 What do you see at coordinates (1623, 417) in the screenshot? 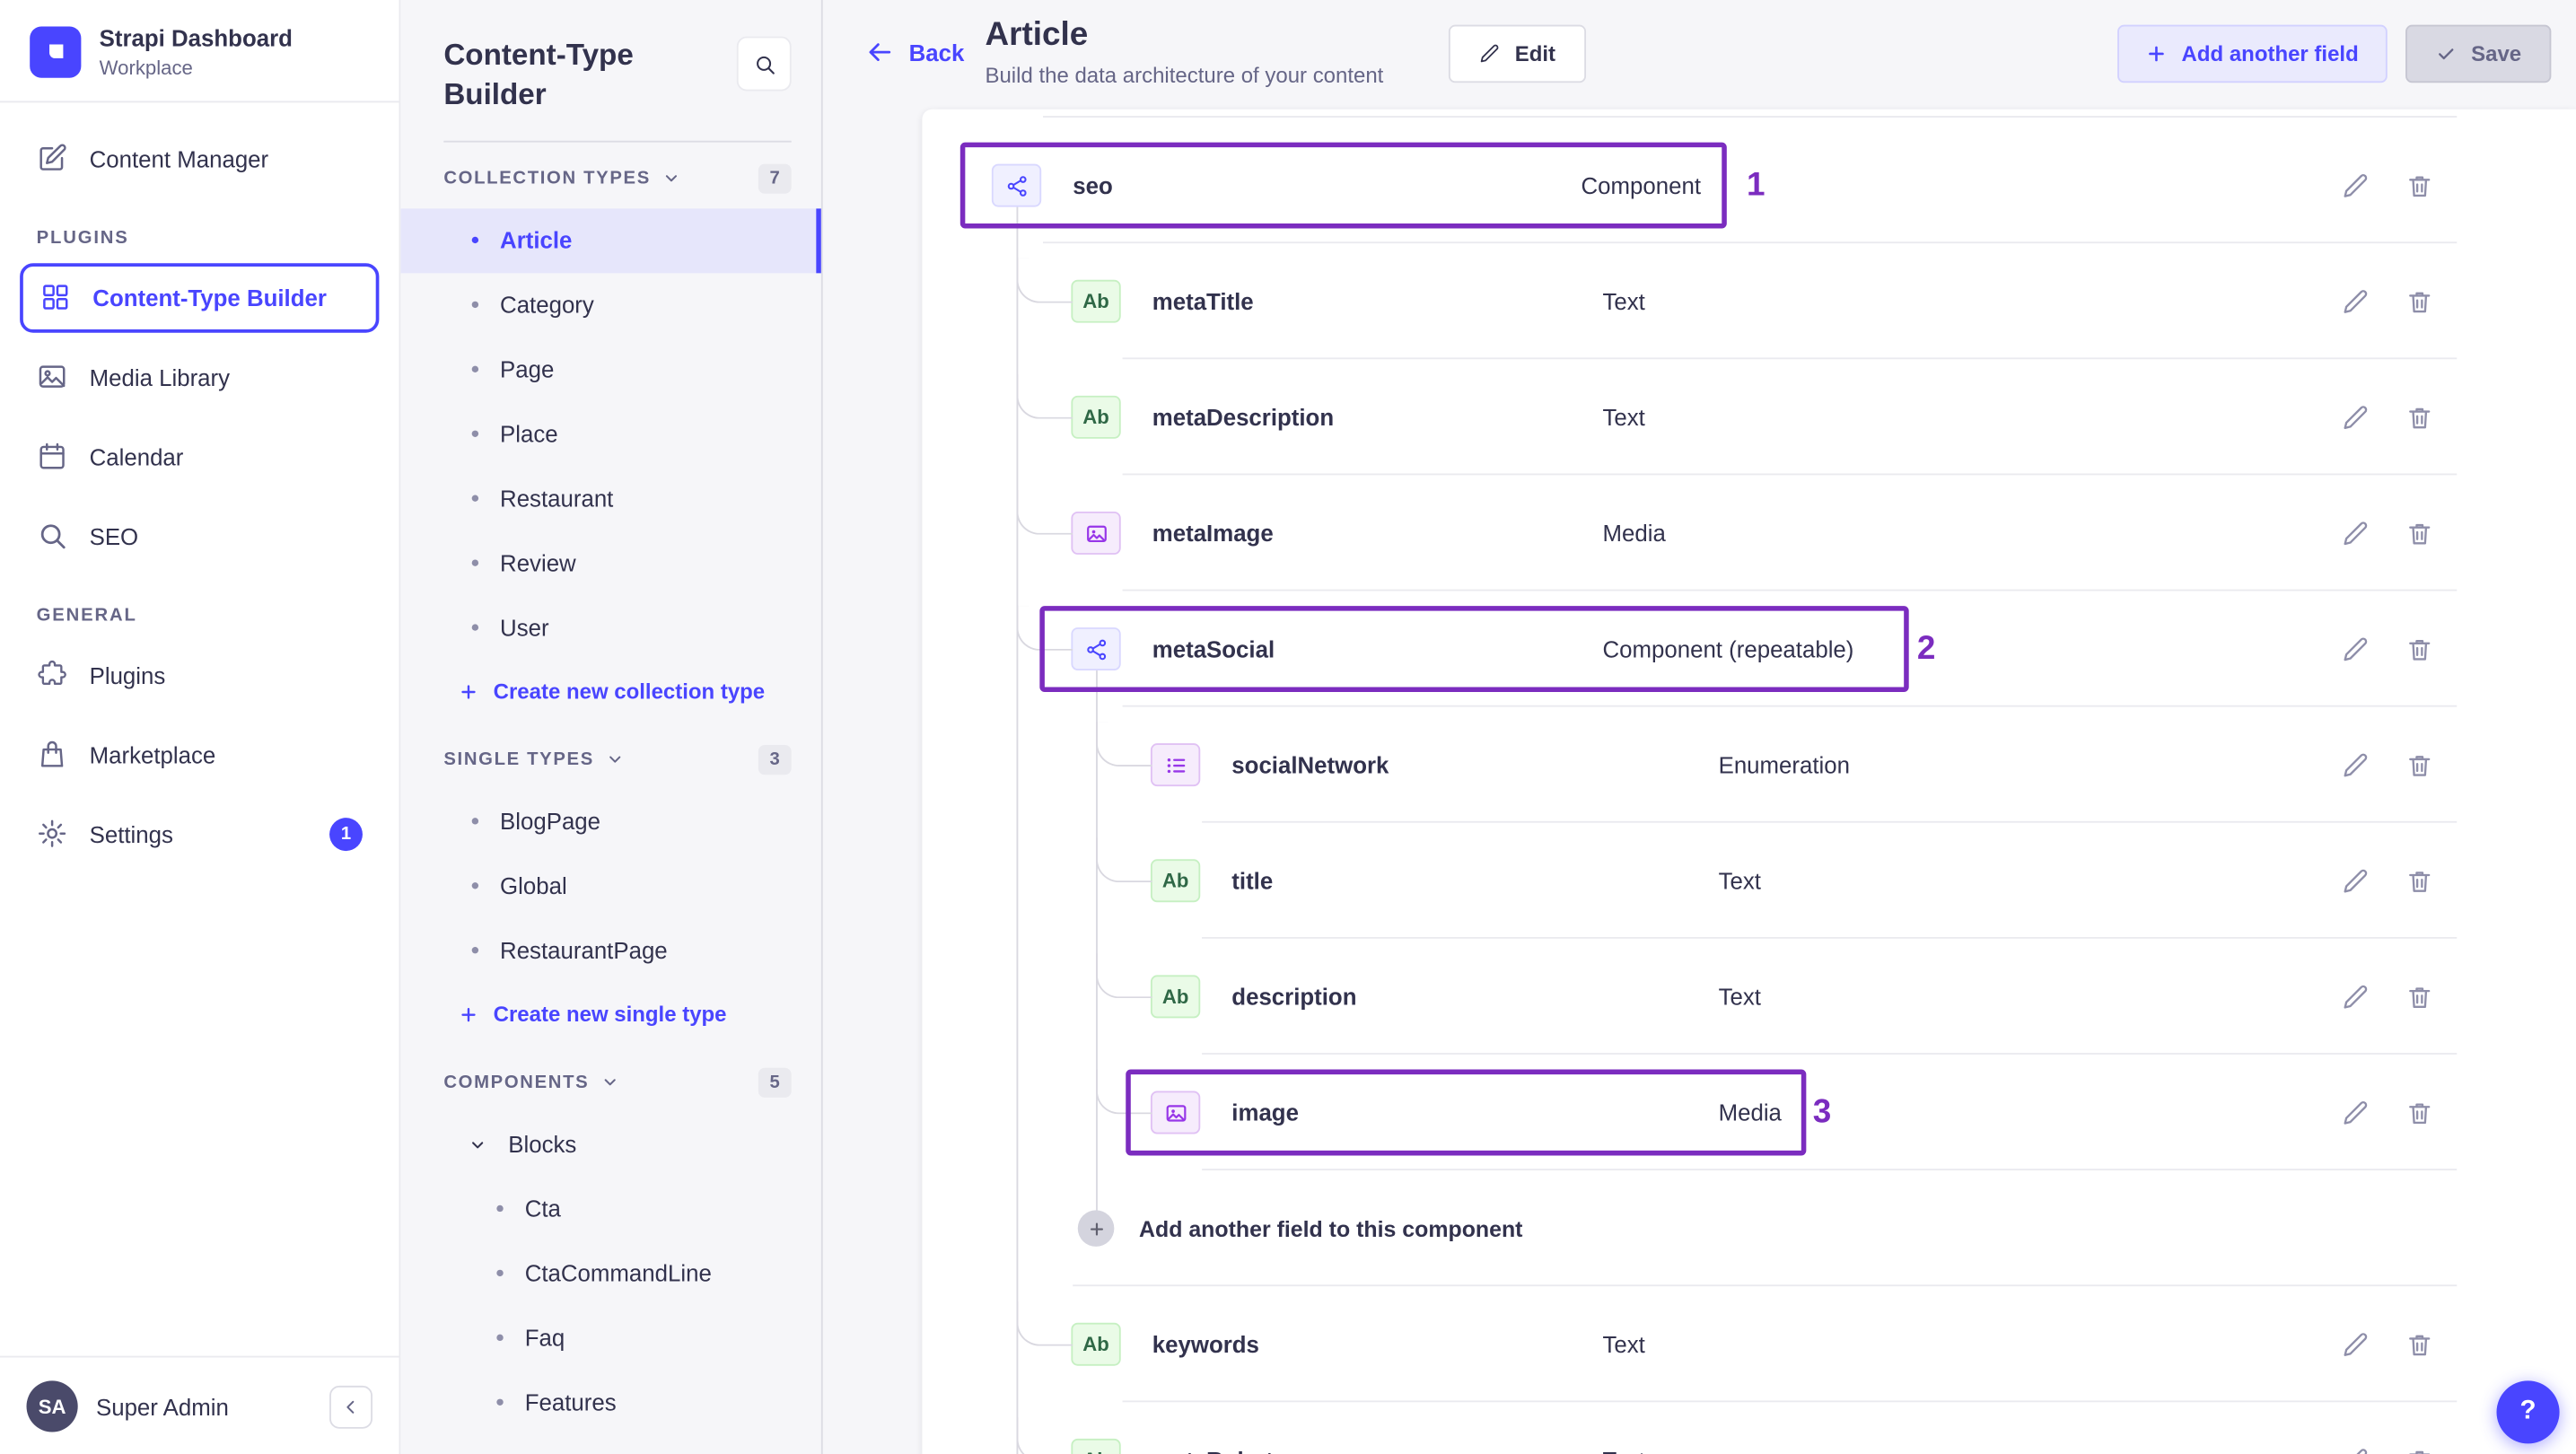
I see `field-type: Text` at bounding box center [1623, 417].